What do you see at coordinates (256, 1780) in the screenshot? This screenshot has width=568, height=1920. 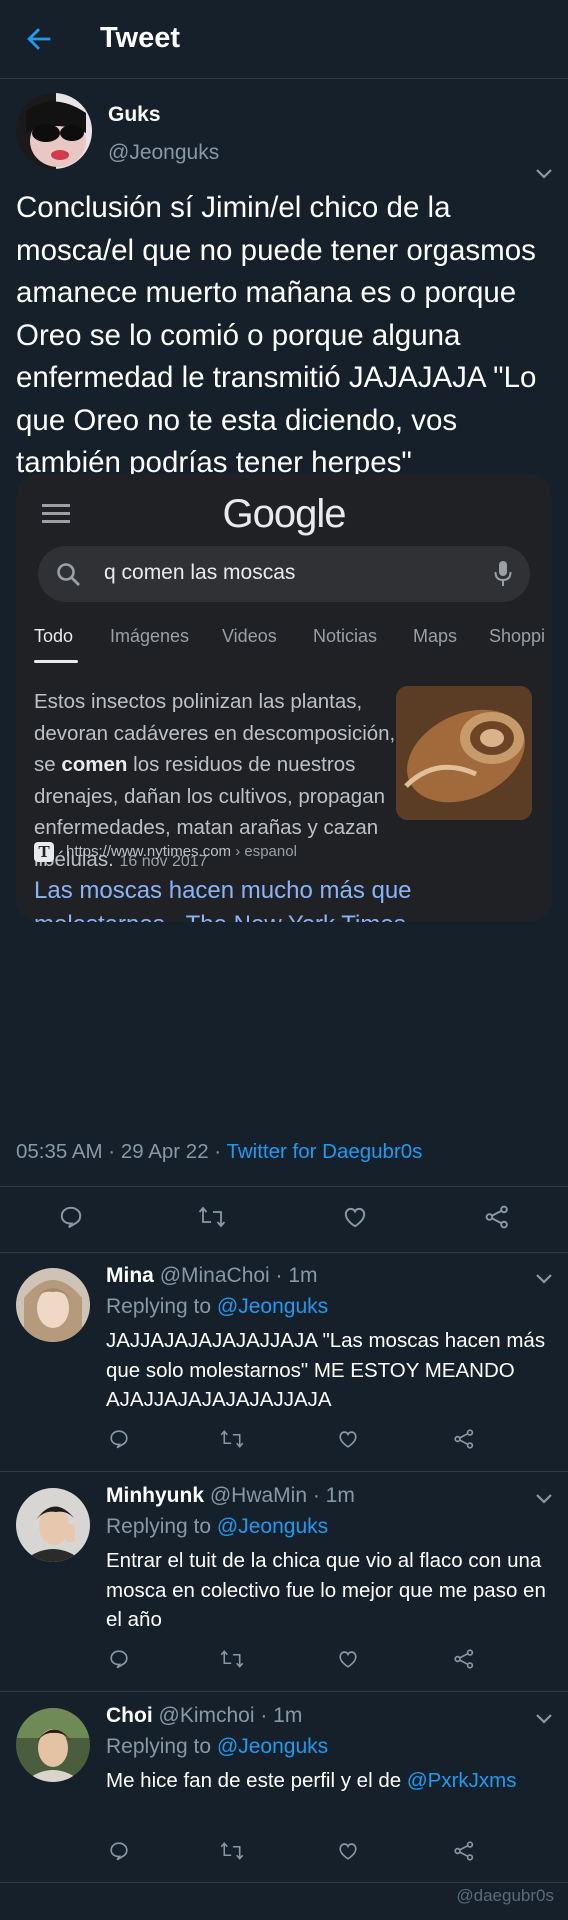 I see `reply-text-body: Me hice fan de este perfil y el de` at bounding box center [256, 1780].